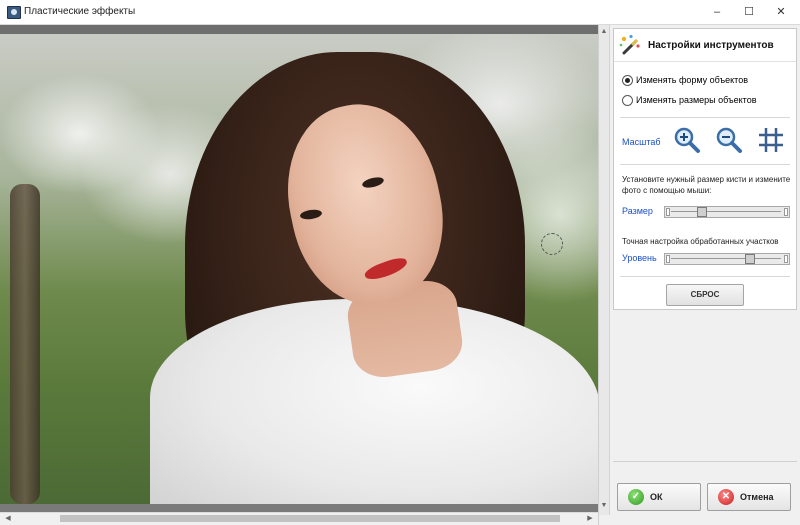  I want to click on scroll-left-icon: ◀, so click(8, 518).